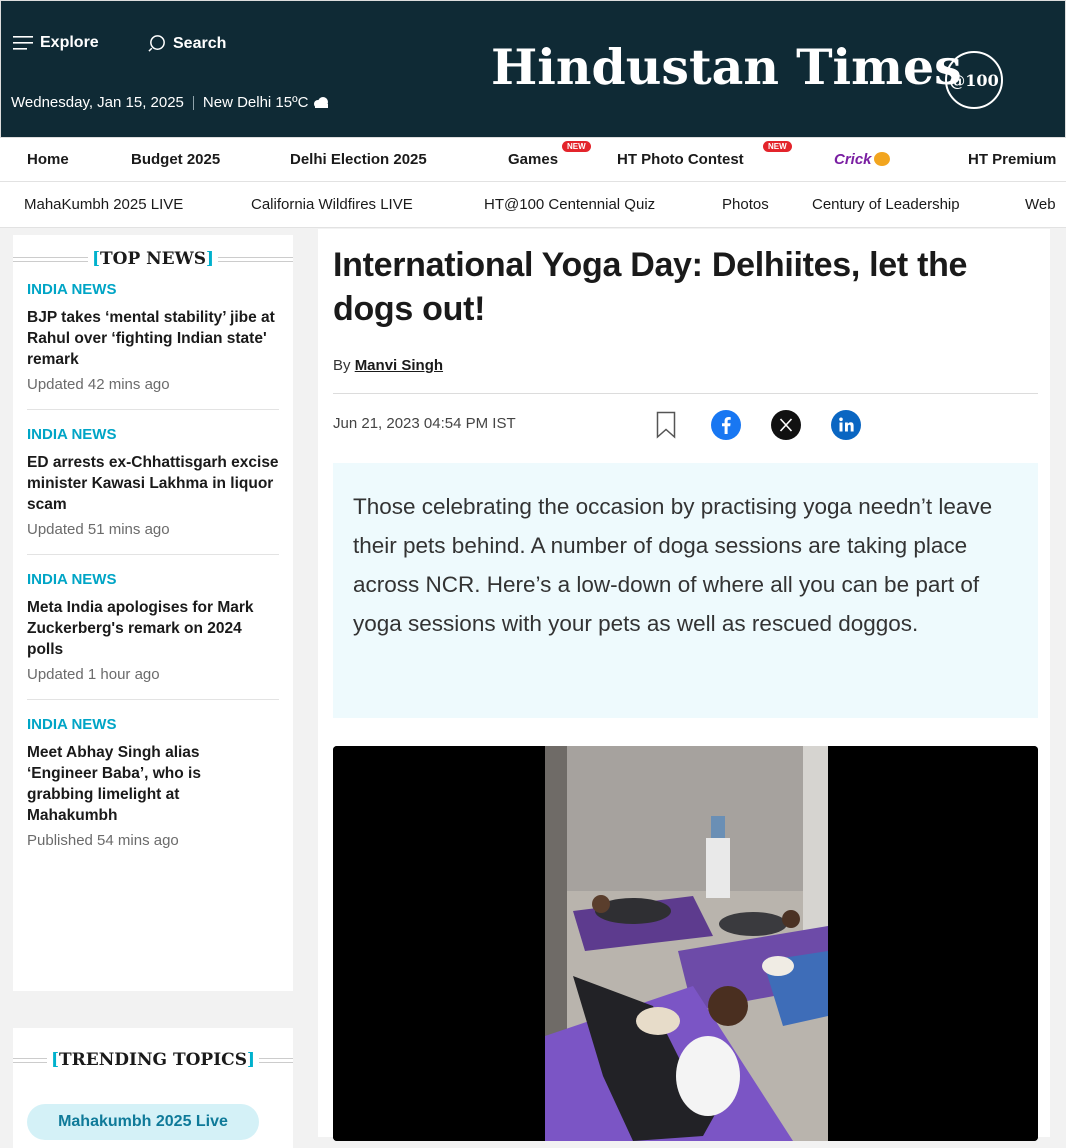 This screenshot has width=1066, height=1148. What do you see at coordinates (1040, 204) in the screenshot?
I see `nav-web-stories: Web` at bounding box center [1040, 204].